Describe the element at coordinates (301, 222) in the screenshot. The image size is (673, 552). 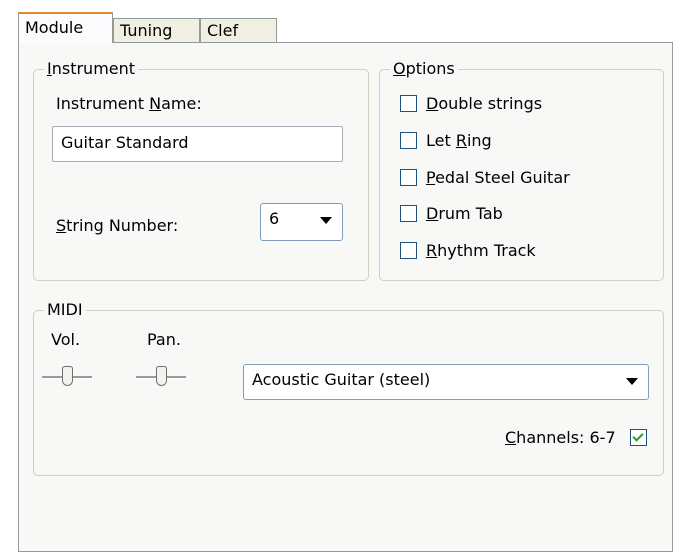
I see `string-number-select: 6` at that location.